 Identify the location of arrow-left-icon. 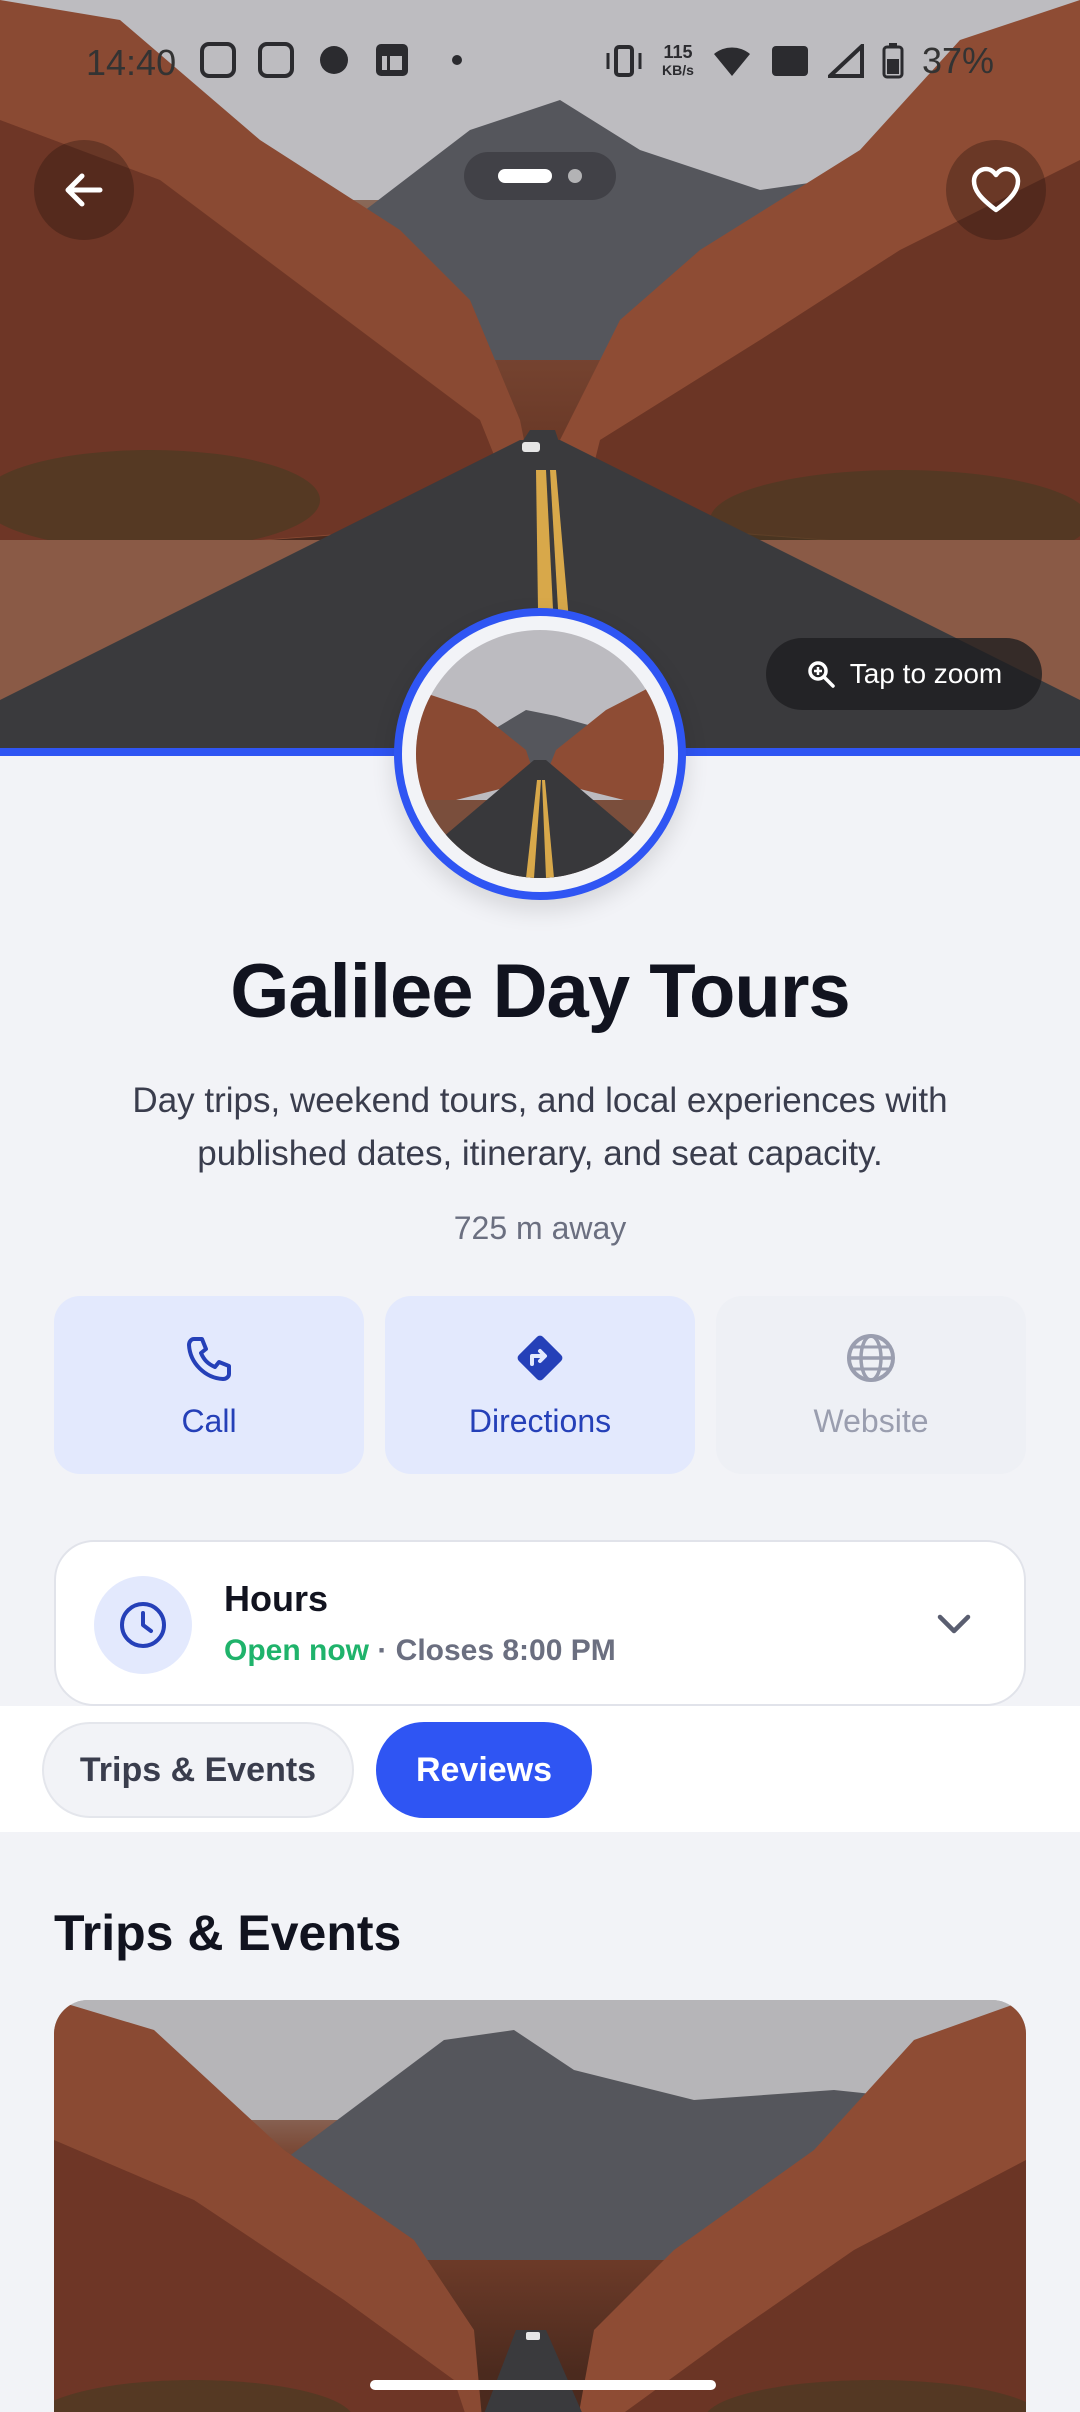
(84, 190).